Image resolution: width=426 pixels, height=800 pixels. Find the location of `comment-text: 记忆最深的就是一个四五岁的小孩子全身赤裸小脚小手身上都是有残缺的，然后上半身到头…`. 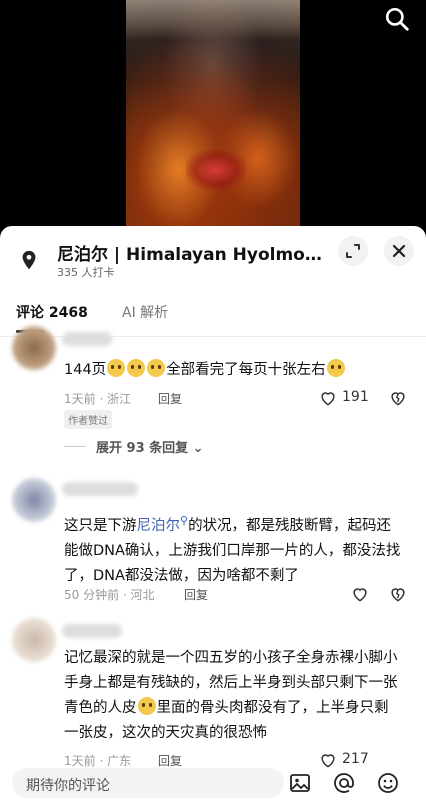

comment-text: 记忆最深的就是一个四五岁的小孩子全身赤裸小脚小手身上都是有残缺的，然后上半身到头… is located at coordinates (231, 695).